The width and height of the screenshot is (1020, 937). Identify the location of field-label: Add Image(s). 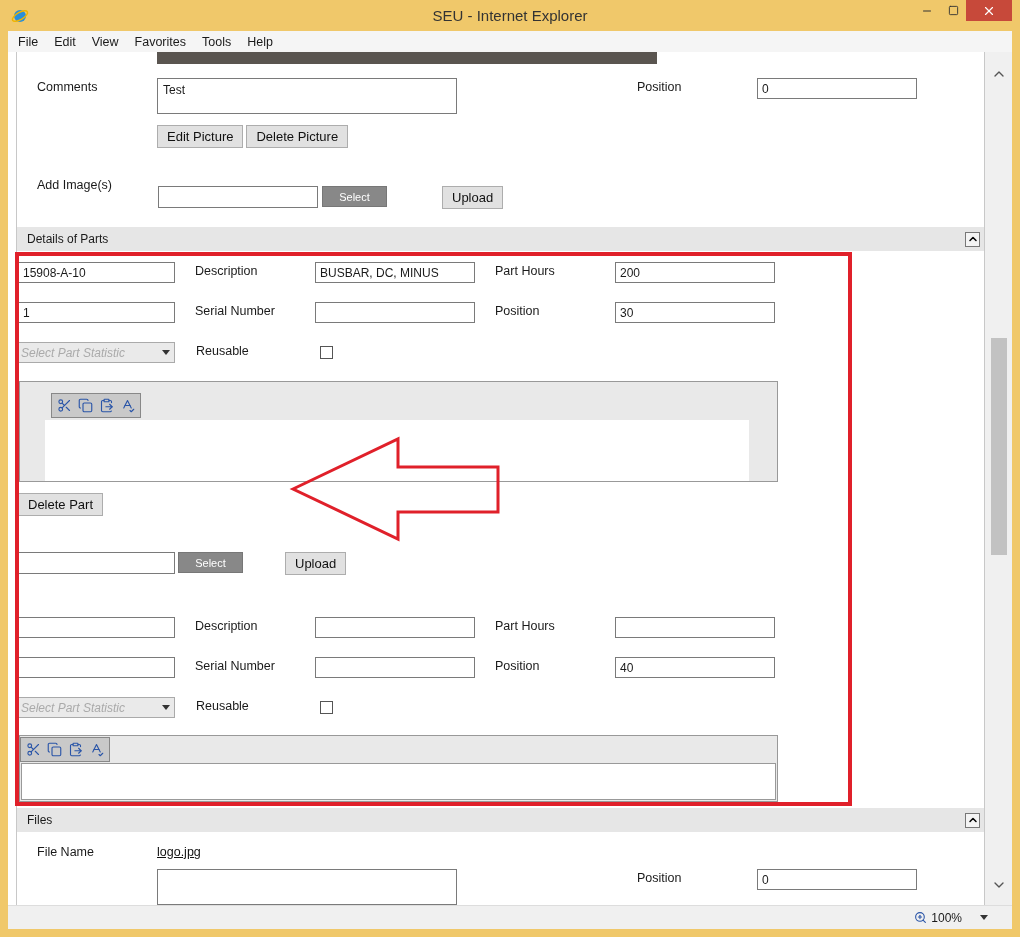
(75, 184).